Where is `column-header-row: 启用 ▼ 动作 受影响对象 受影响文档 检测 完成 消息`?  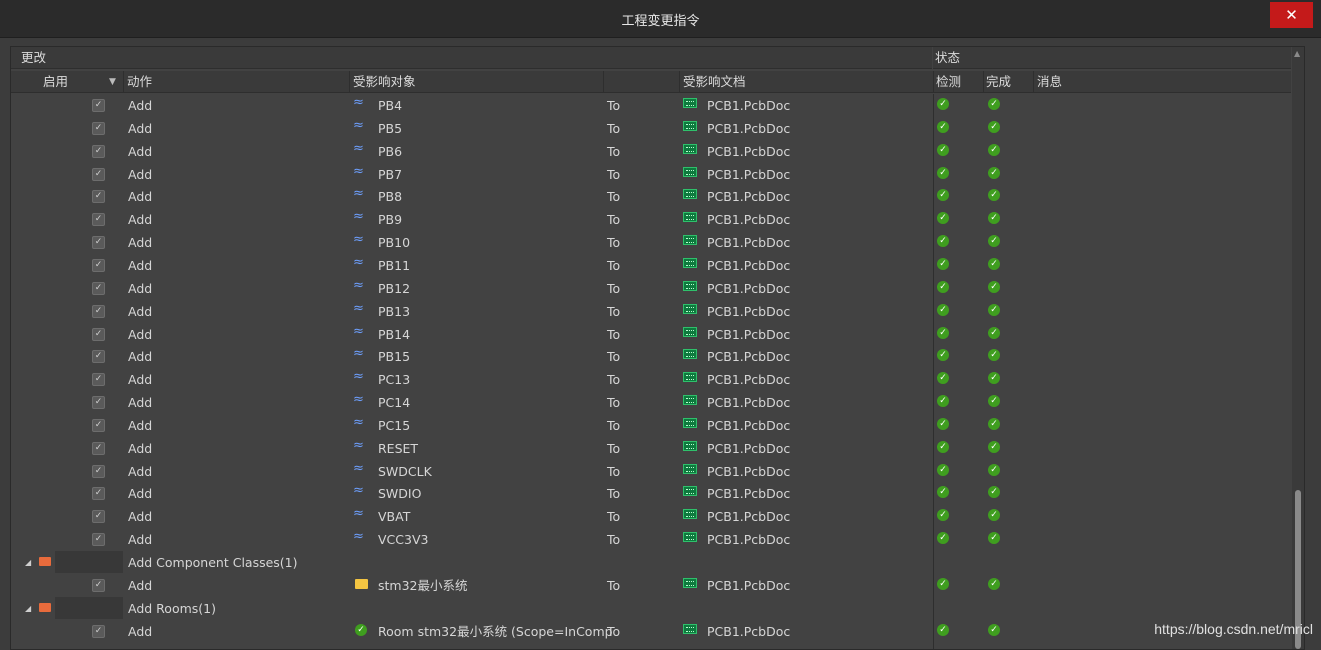 column-header-row: 启用 ▼ 动作 受影响对象 受影响文档 检测 完成 消息 is located at coordinates (651, 82).